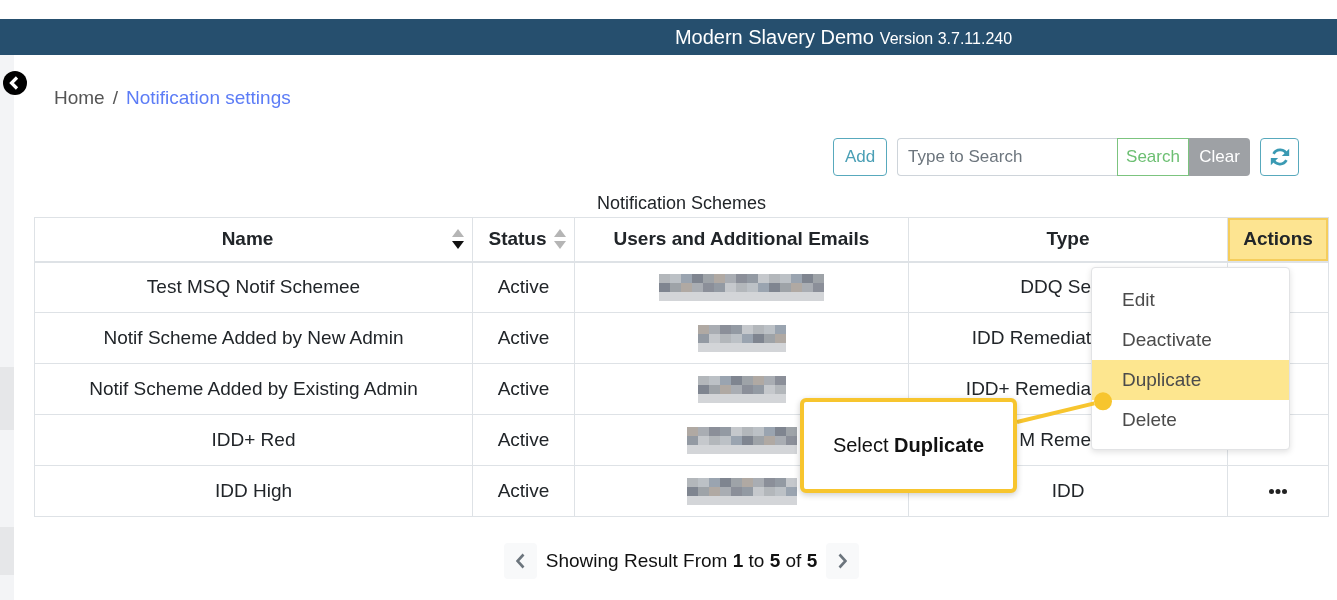 The width and height of the screenshot is (1337, 600). Describe the element at coordinates (253, 491) in the screenshot. I see `table-cell: IDD High` at that location.